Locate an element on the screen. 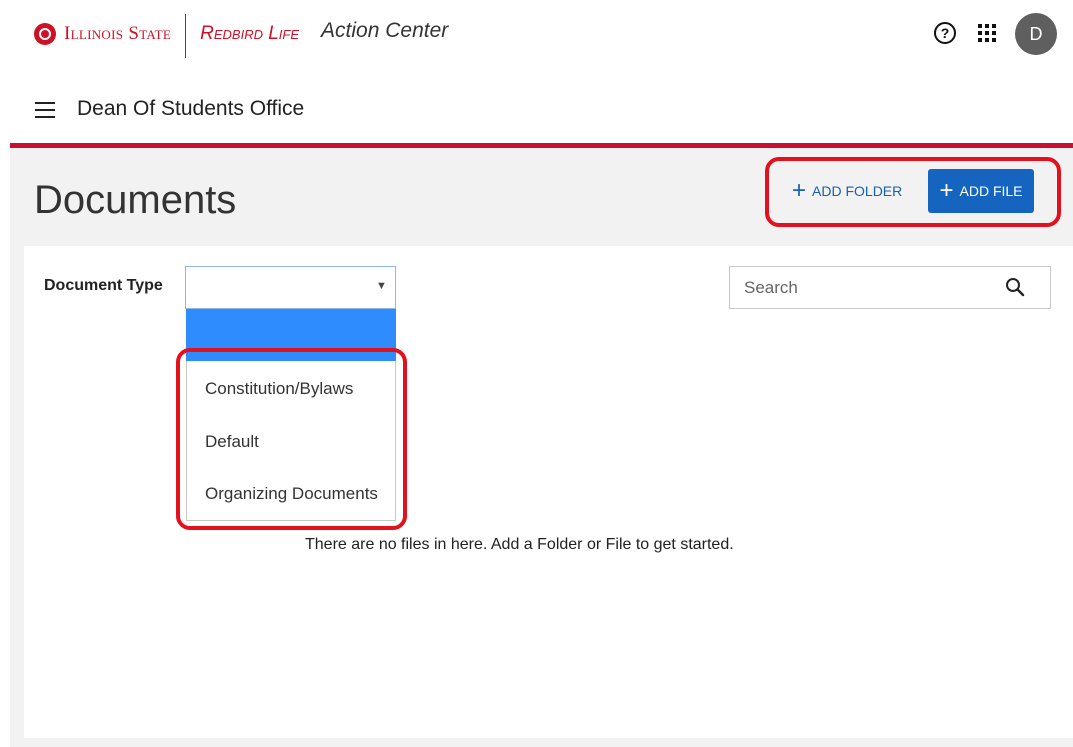  dropdown-option-empty is located at coordinates (291, 335).